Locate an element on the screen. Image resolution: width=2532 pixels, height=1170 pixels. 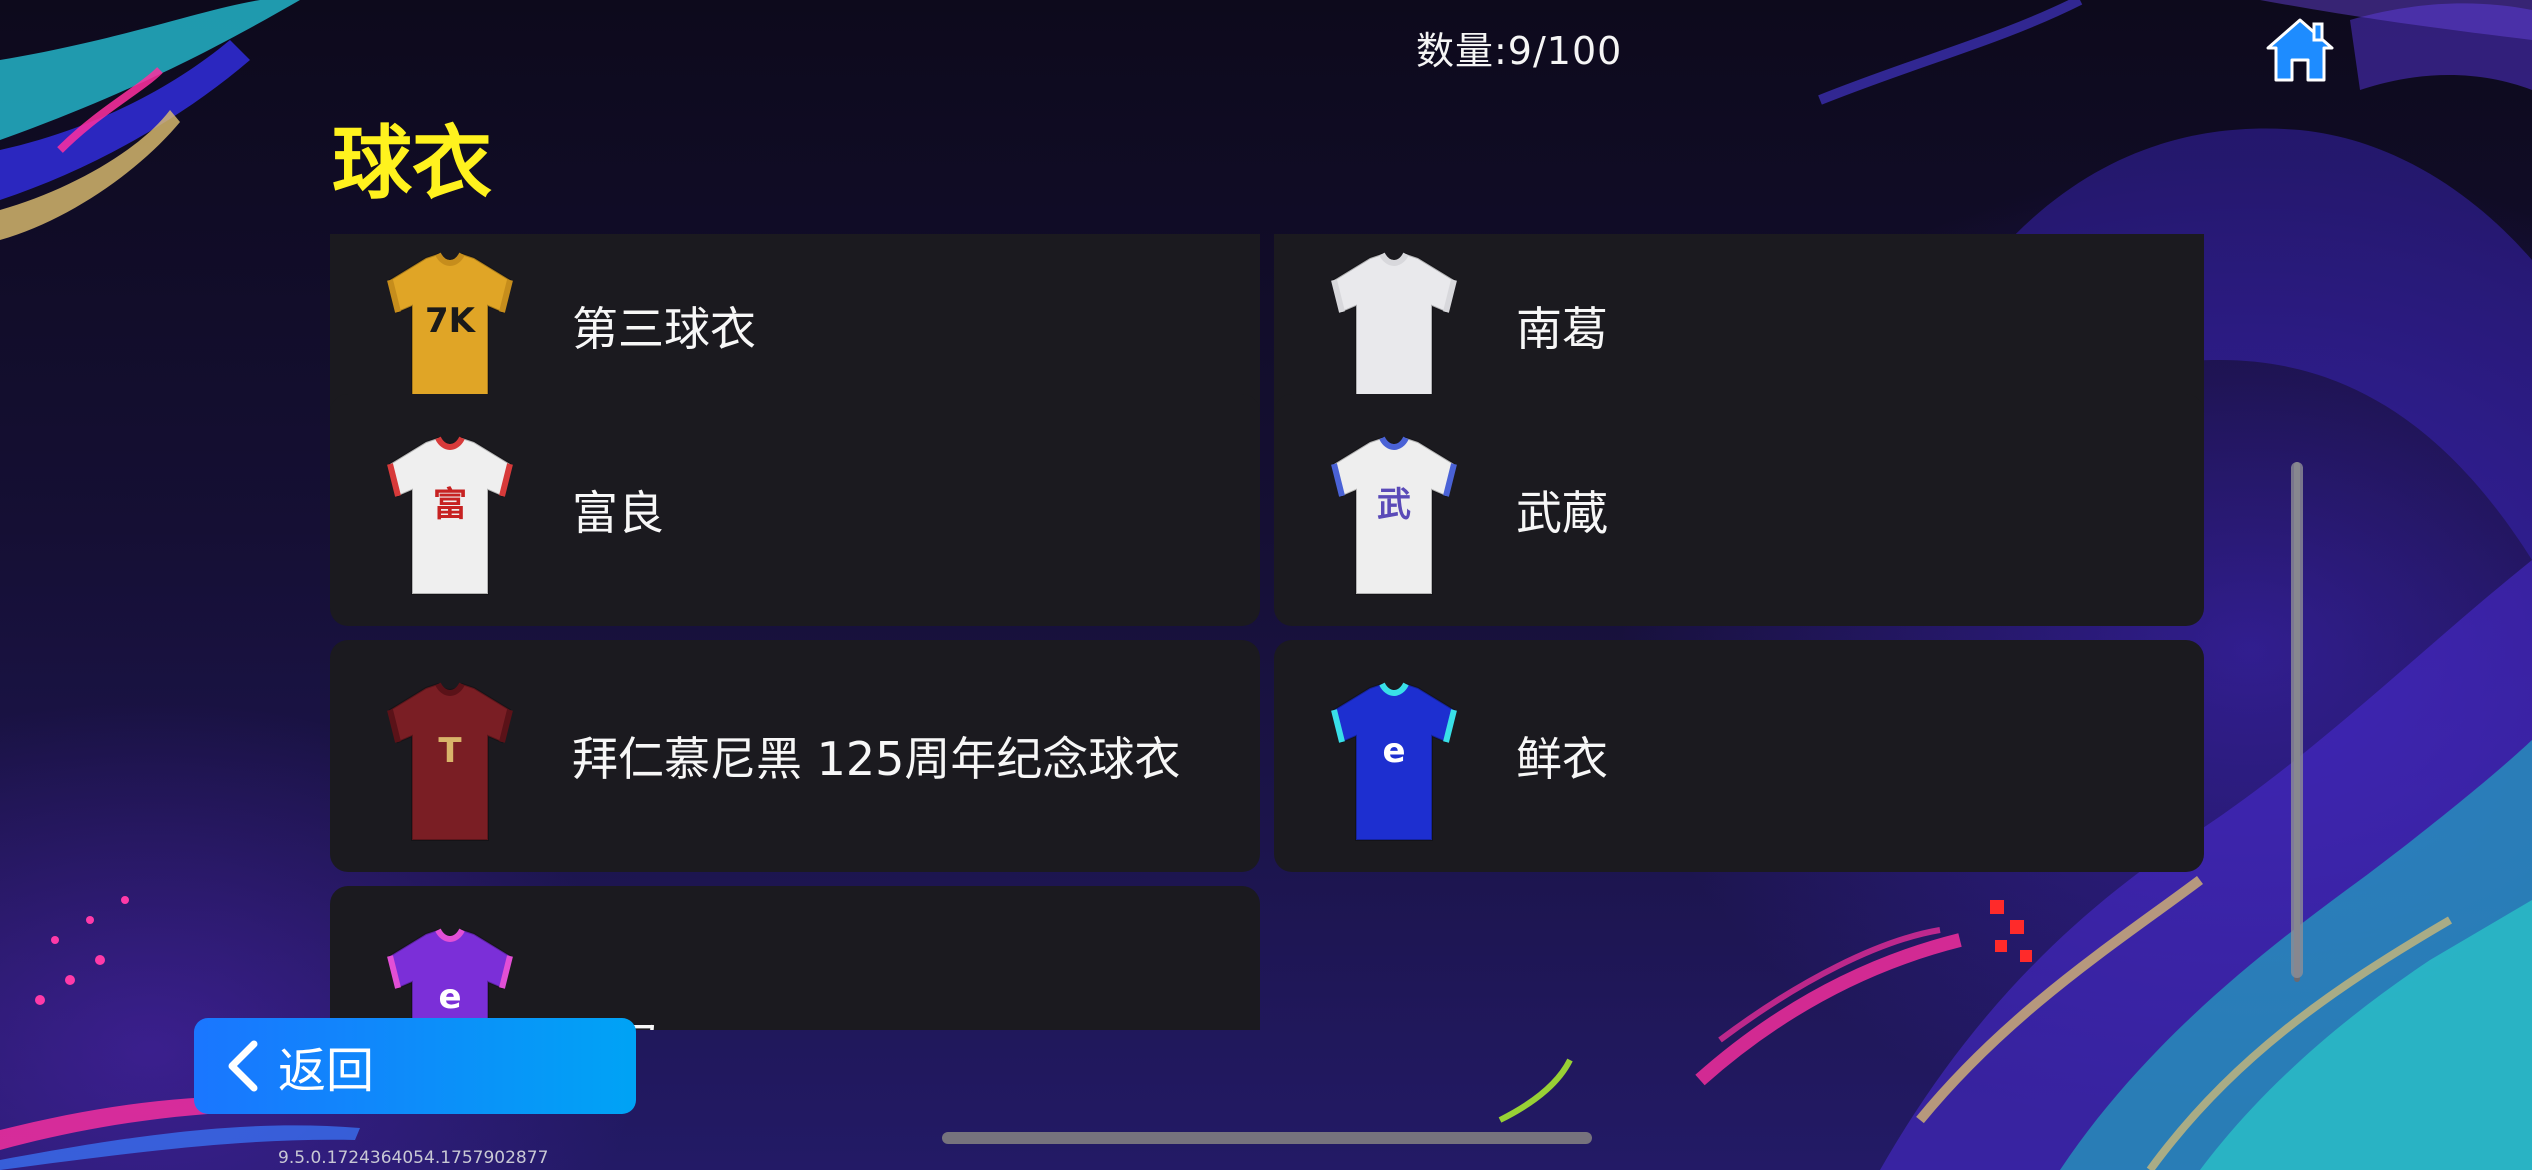
home-button is located at coordinates (2300, 50).